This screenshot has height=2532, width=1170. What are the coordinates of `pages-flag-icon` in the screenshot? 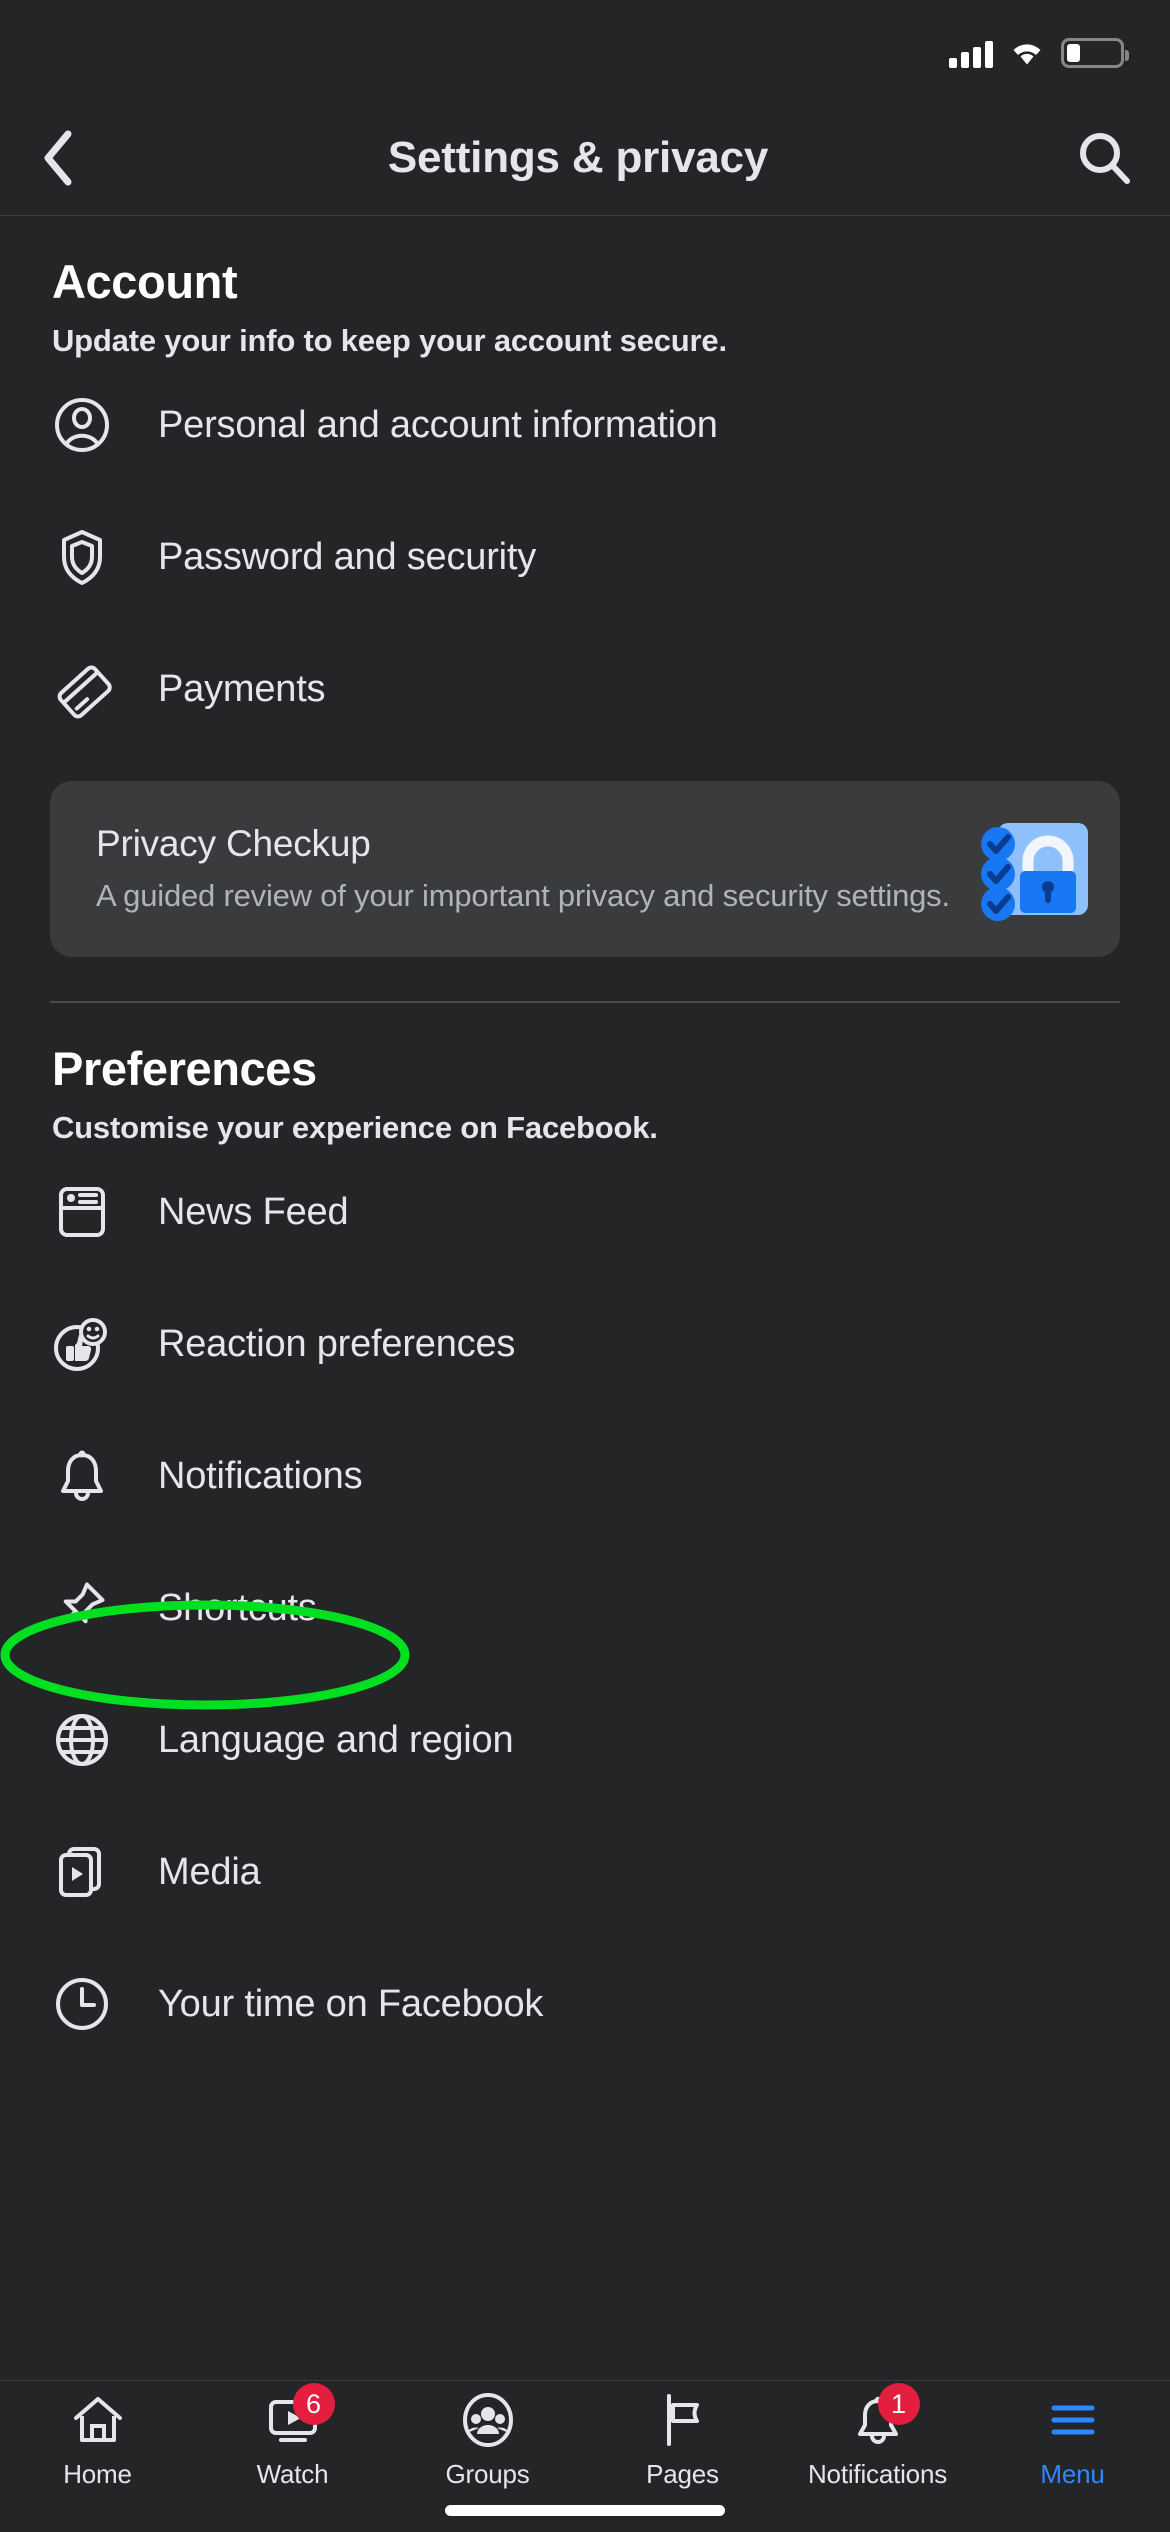 It's located at (683, 2420).